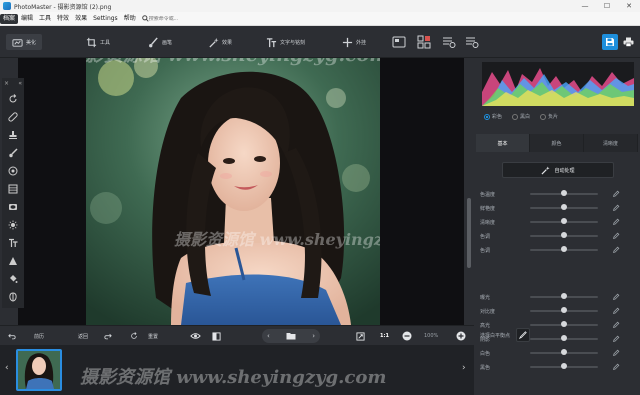  I want to click on bucket-tool, so click(13, 279).